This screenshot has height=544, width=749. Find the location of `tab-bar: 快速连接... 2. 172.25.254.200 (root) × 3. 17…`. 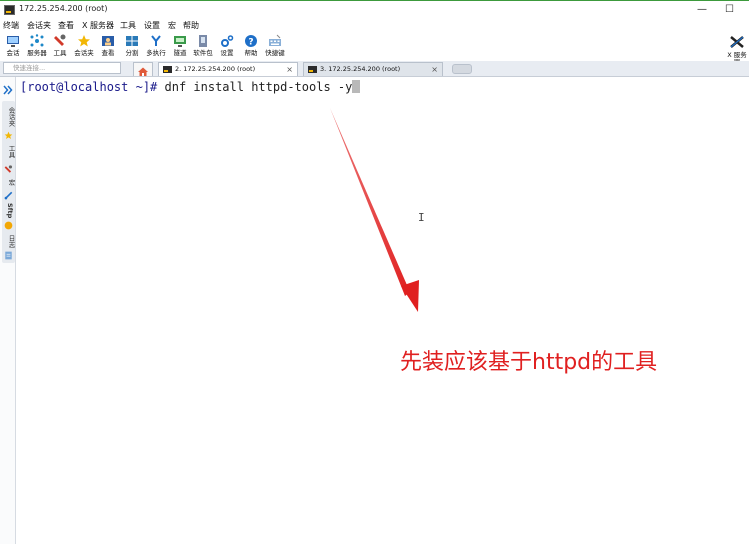

tab-bar: 快速连接... 2. 172.25.254.200 (root) × 3. 17… is located at coordinates (374, 69).